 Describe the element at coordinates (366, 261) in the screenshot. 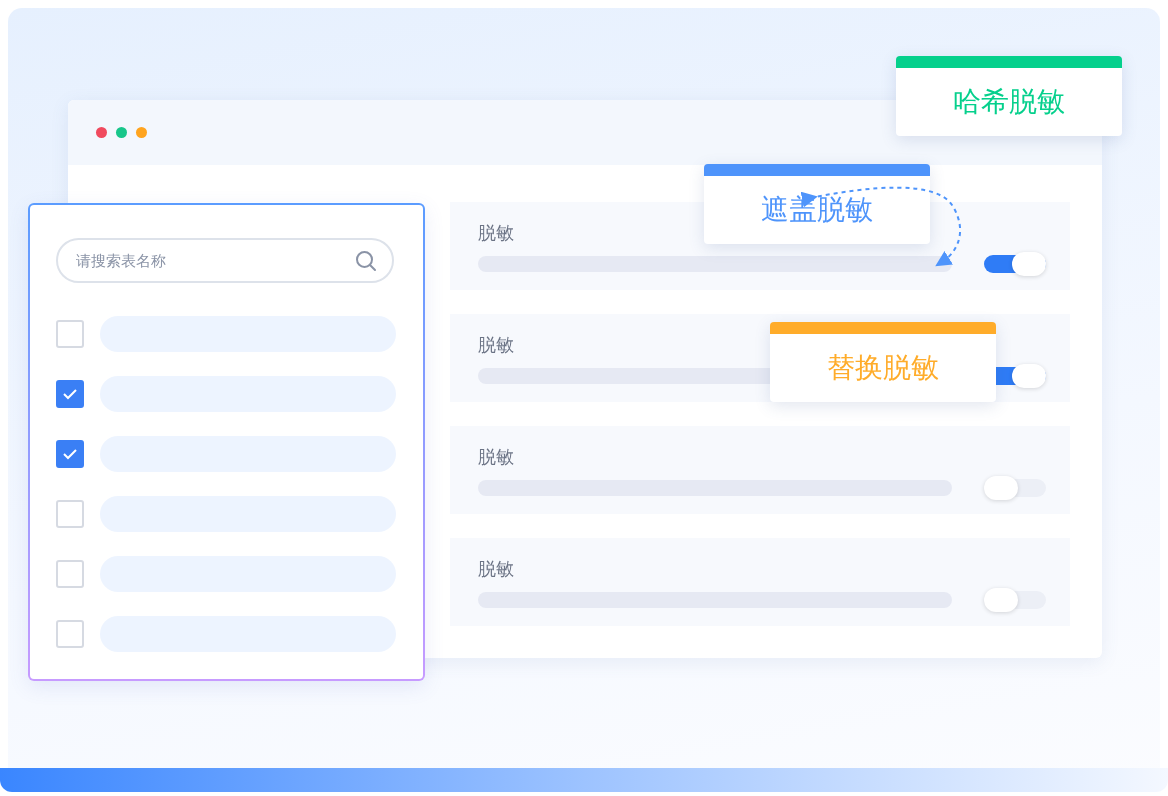

I see `search-icon` at that location.